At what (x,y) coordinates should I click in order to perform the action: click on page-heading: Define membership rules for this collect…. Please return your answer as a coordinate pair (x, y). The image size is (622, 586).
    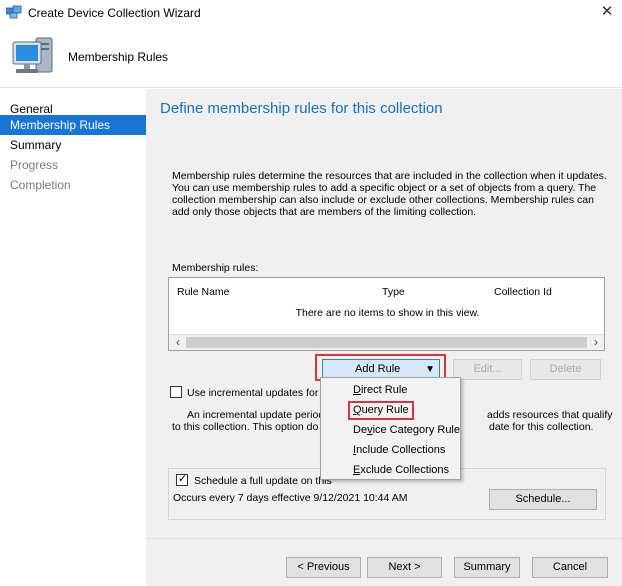
    Looking at the image, I should click on (301, 108).